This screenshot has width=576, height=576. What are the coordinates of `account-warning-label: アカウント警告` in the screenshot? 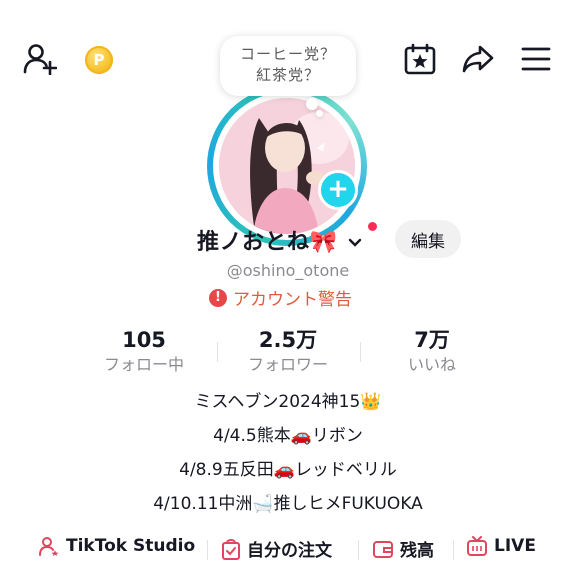 It's located at (292, 300).